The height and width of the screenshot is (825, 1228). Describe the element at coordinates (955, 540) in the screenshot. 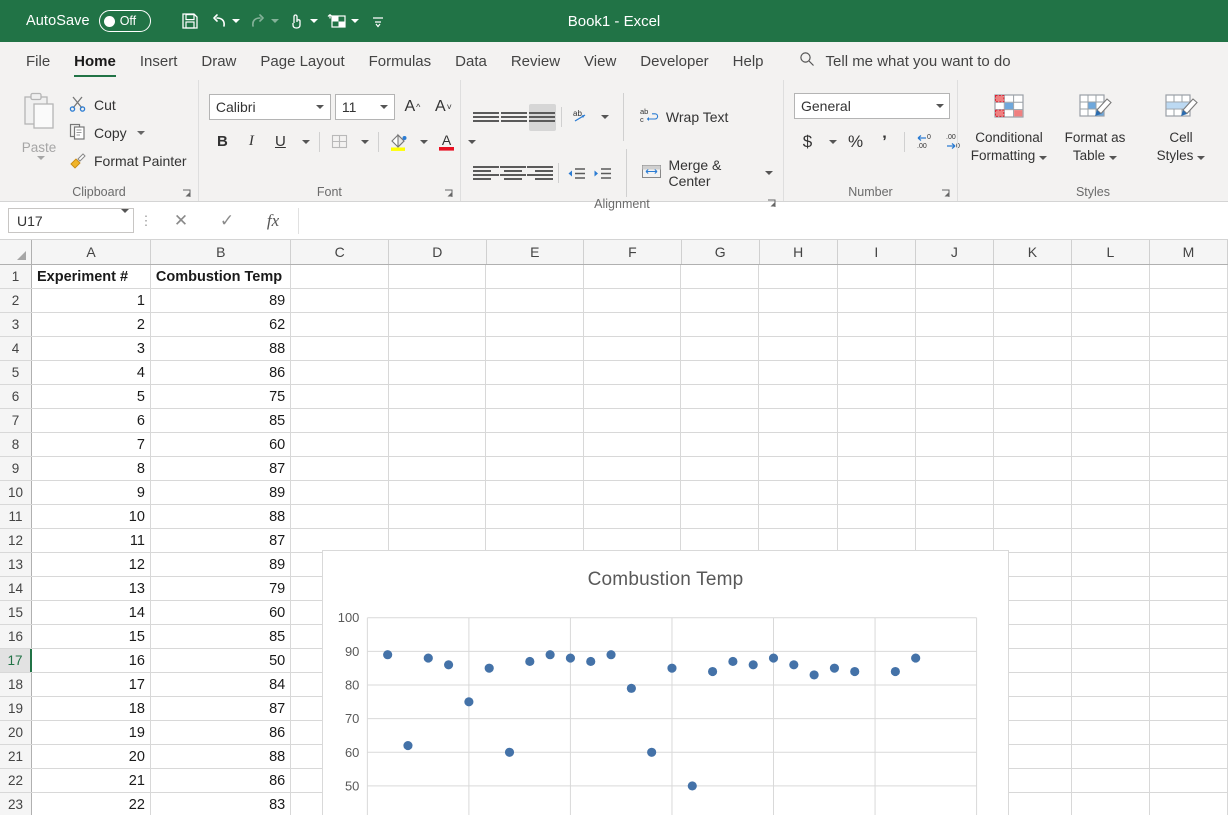

I see `cell-J12` at that location.